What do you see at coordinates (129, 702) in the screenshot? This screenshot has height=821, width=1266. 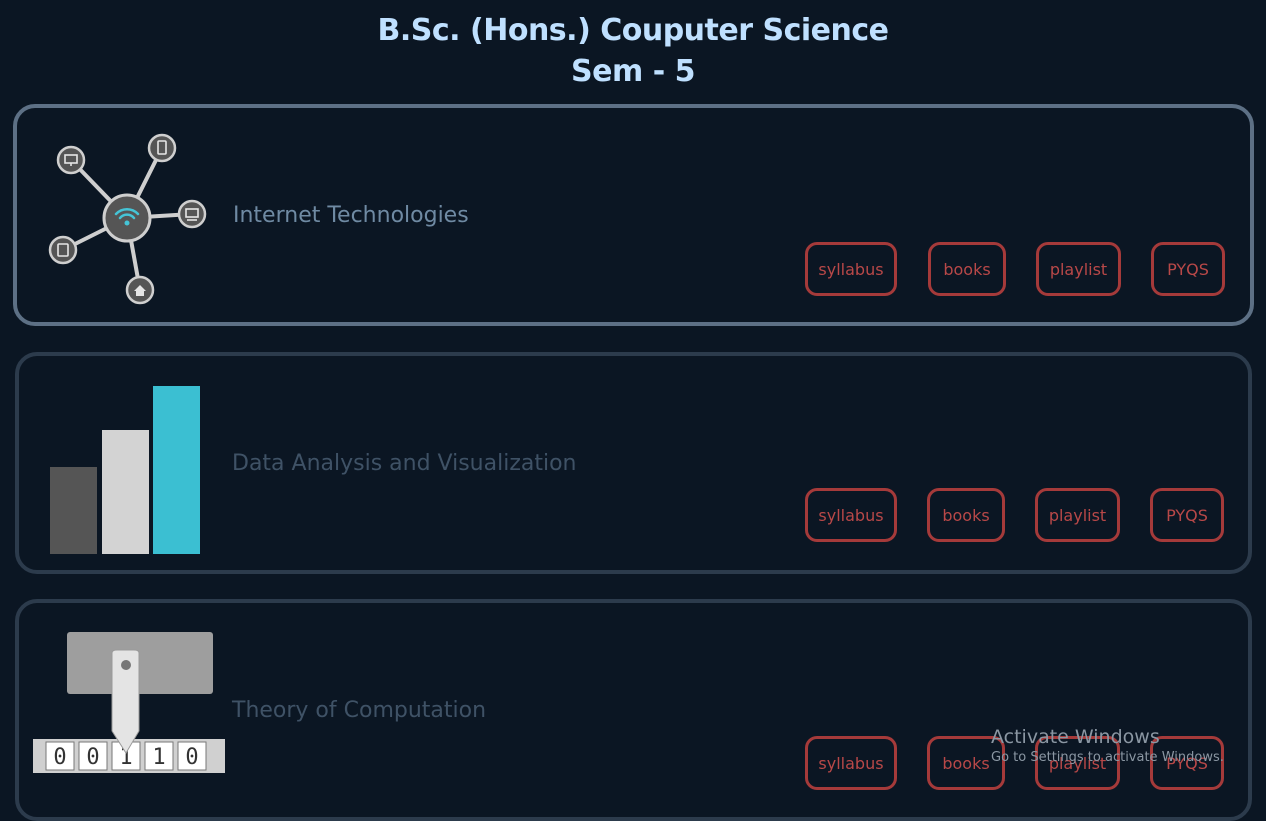 I see `turing-machine-icon: 0 0 1 1 0` at bounding box center [129, 702].